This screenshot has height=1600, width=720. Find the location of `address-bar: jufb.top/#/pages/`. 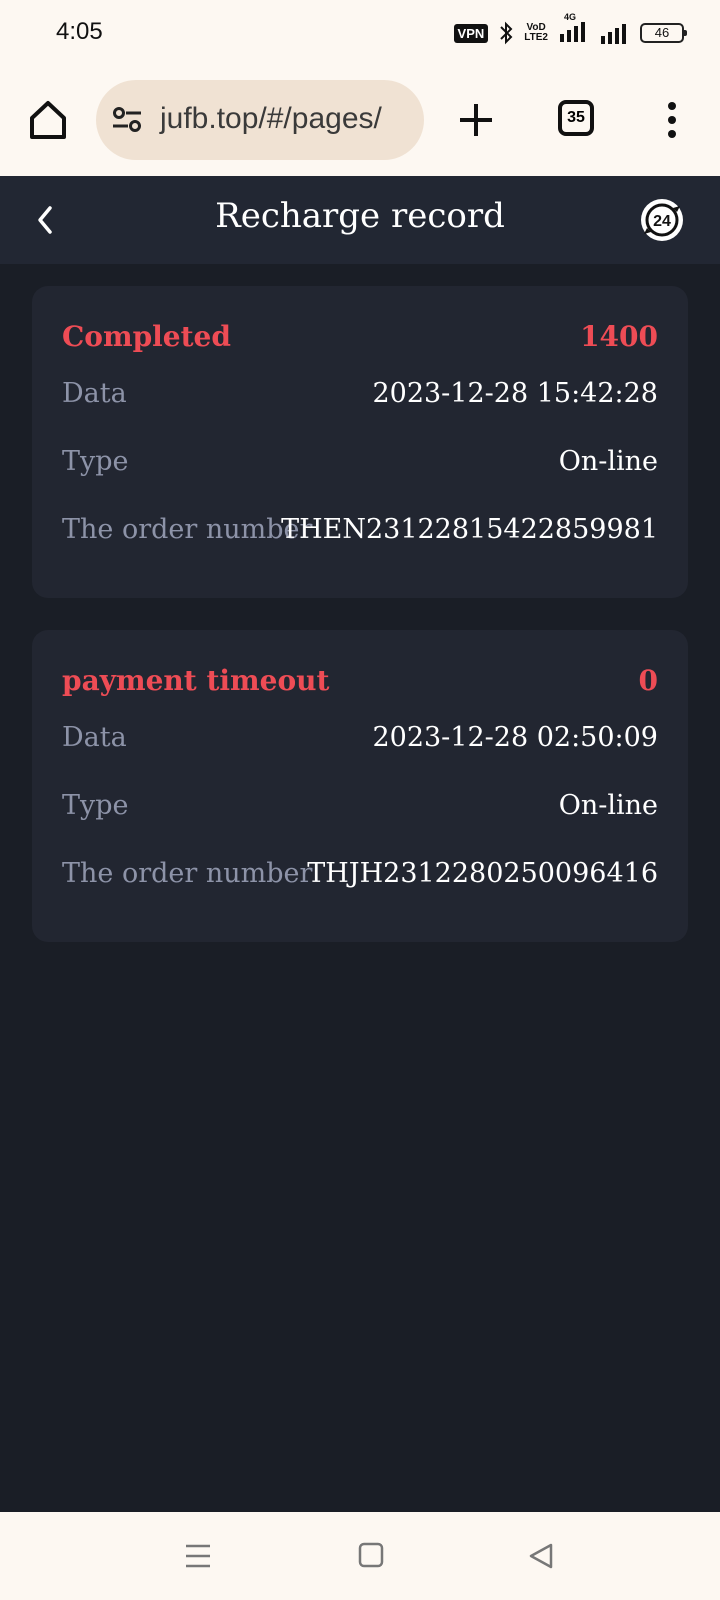

address-bar: jufb.top/#/pages/ is located at coordinates (260, 120).